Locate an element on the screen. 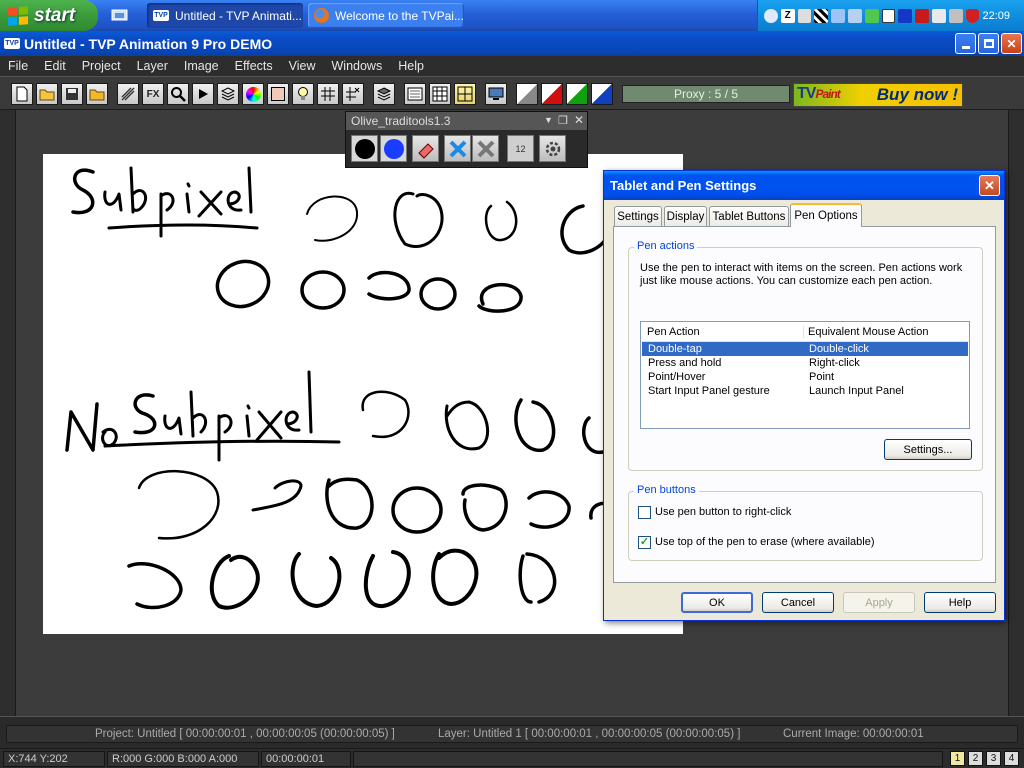  grid-icon is located at coordinates (328, 94).